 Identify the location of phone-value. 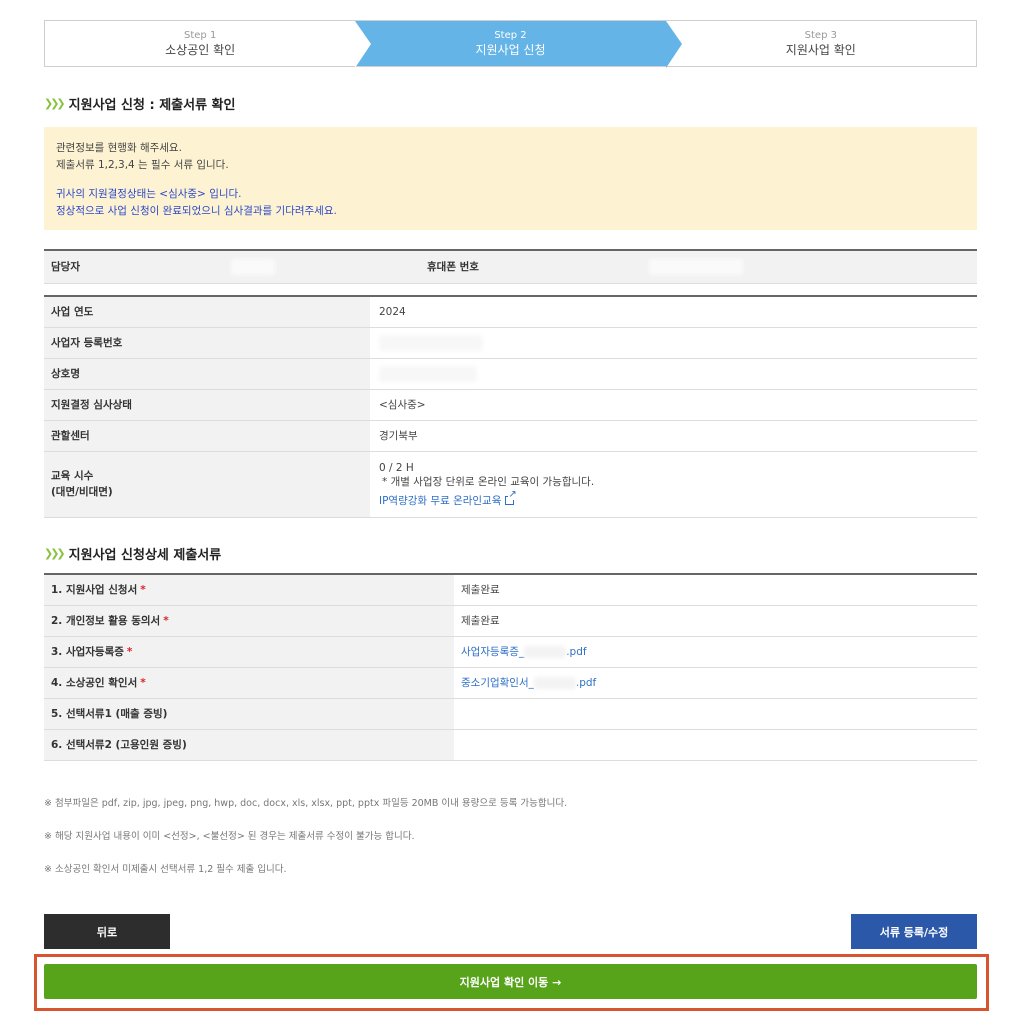
(809, 267).